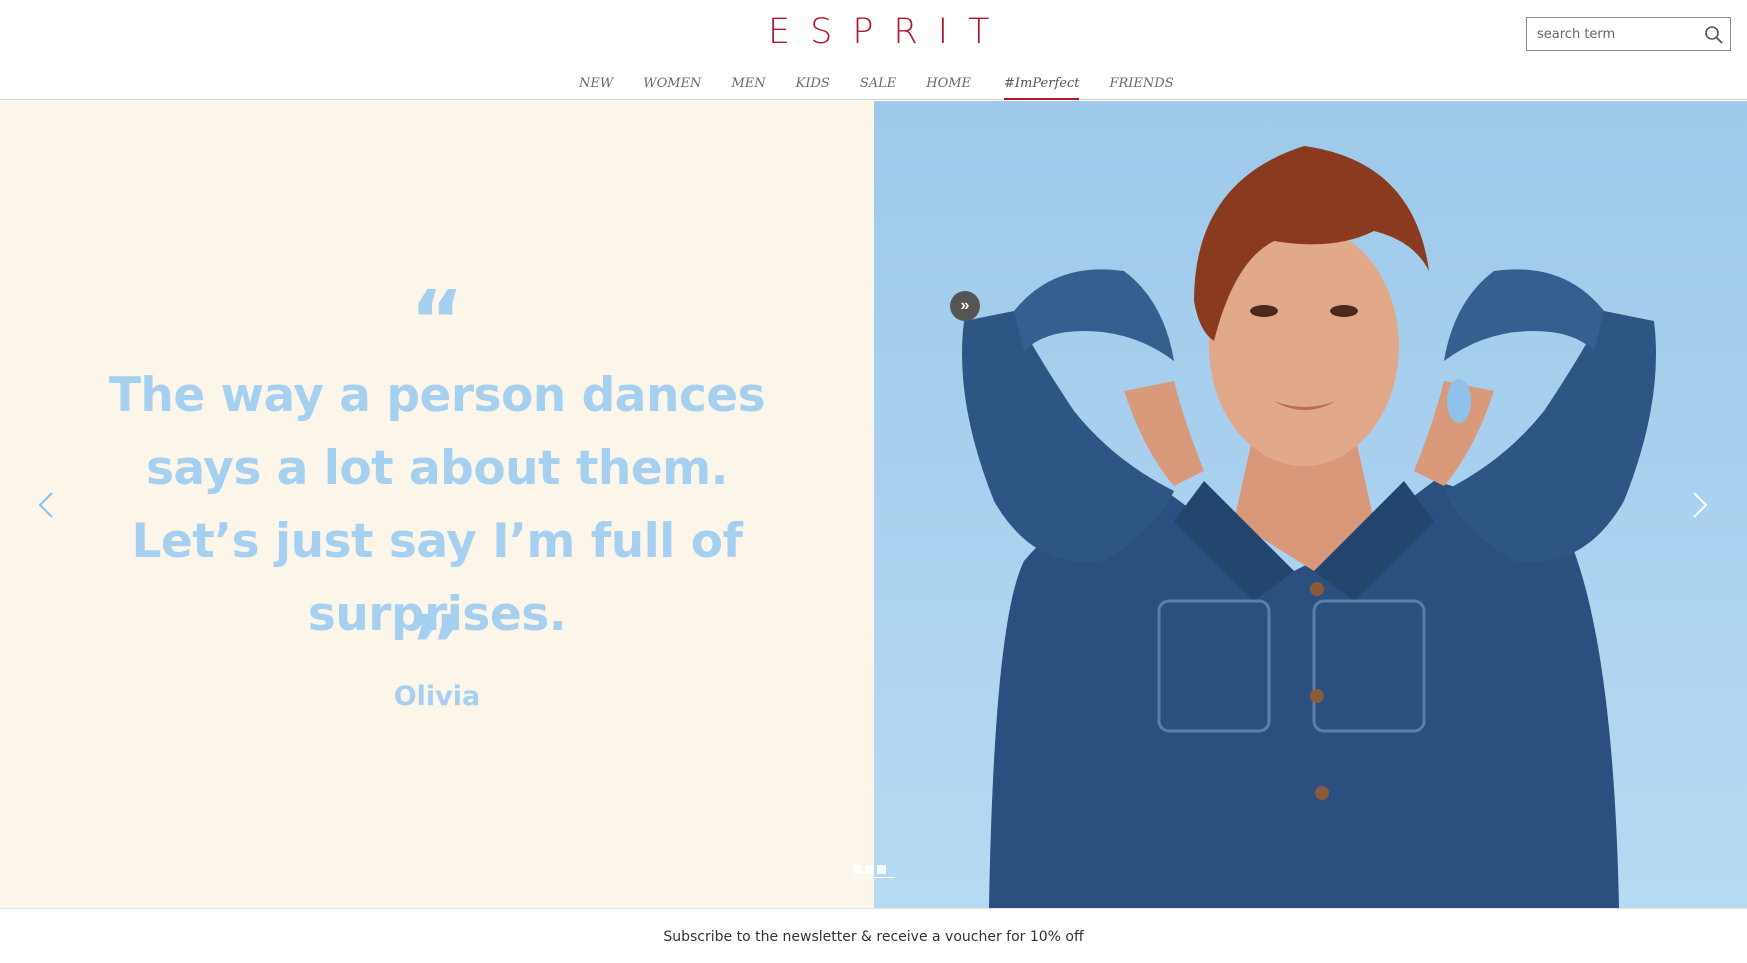  I want to click on chevron-right-icon, so click(1700, 505).